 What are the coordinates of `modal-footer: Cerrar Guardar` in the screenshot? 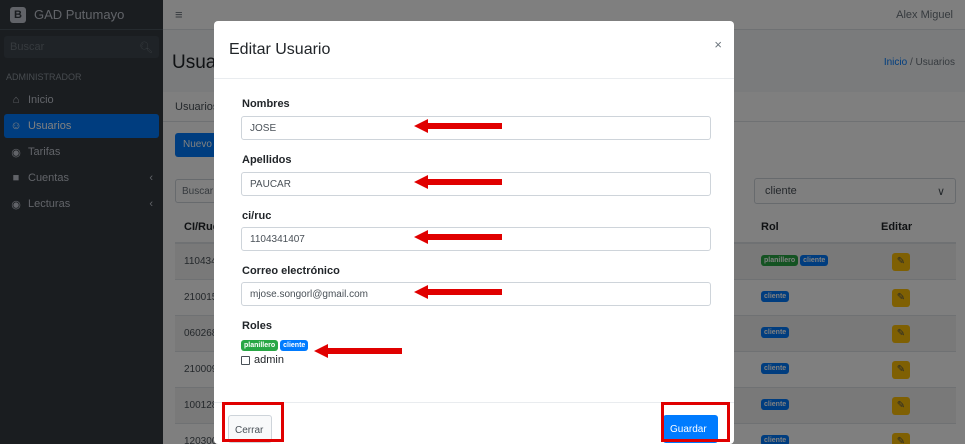 It's located at (474, 423).